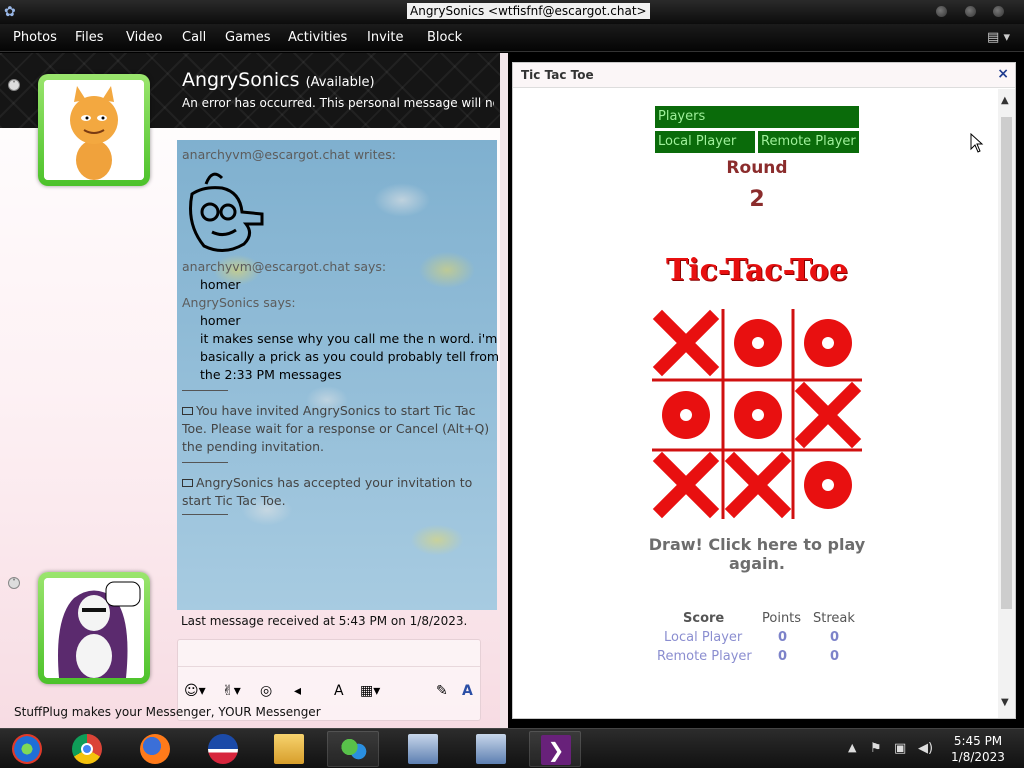 Image resolution: width=1024 pixels, height=768 pixels. I want to click on handwriting-icon: ✎, so click(442, 691).